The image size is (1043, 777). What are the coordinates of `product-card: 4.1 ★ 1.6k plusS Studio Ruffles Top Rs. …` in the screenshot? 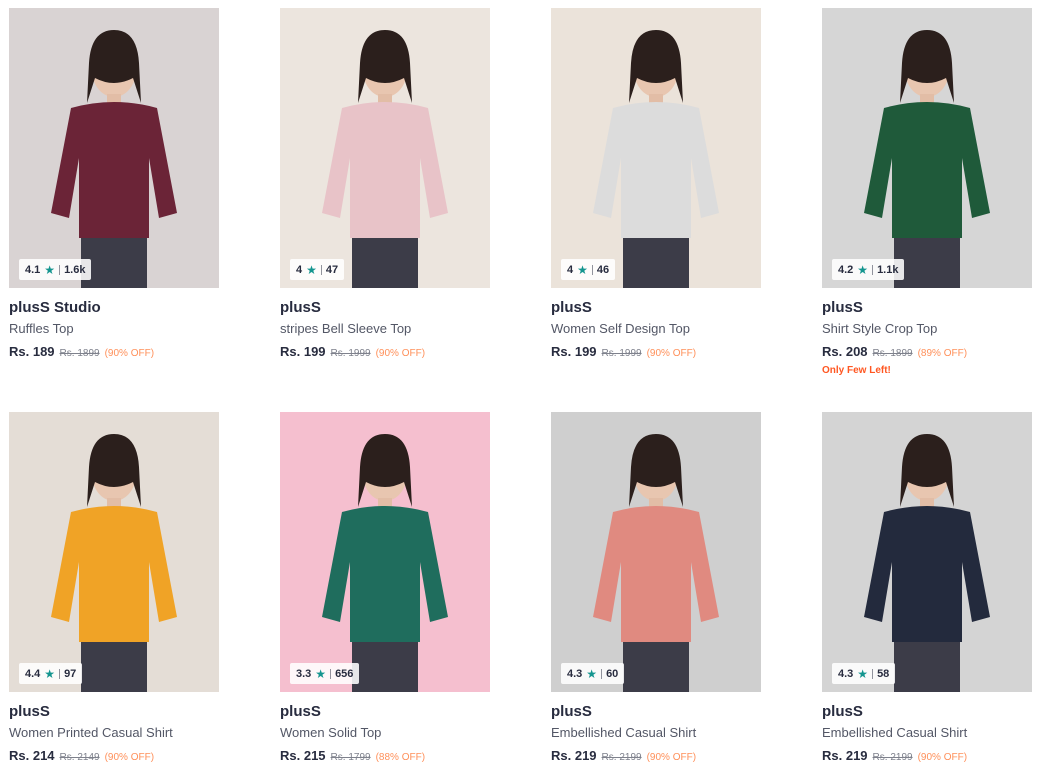 It's located at (114, 183).